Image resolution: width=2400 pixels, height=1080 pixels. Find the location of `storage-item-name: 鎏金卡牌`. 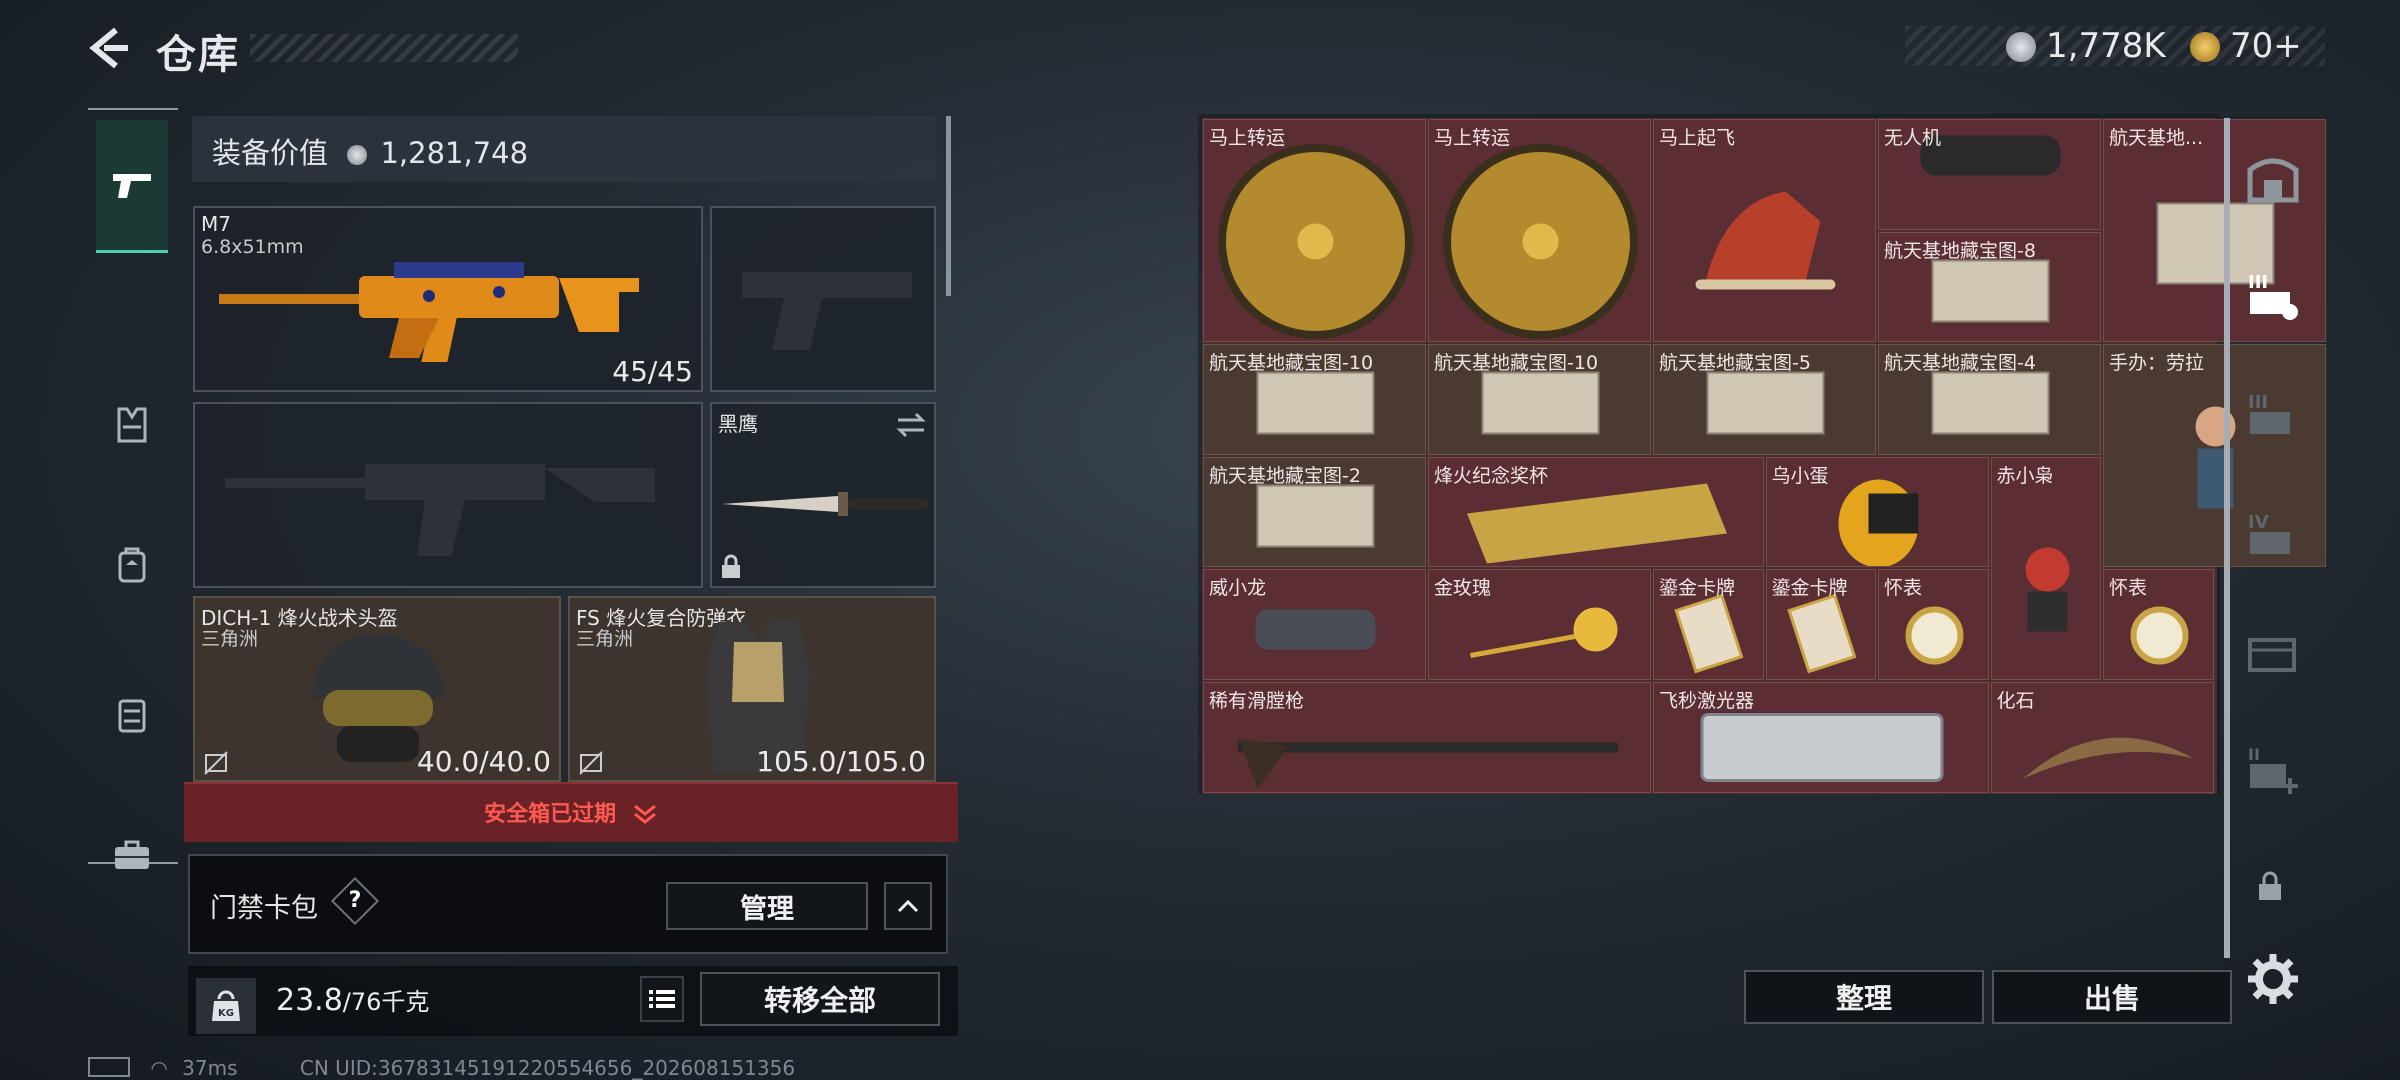

storage-item-name: 鎏金卡牌 is located at coordinates (1697, 588).